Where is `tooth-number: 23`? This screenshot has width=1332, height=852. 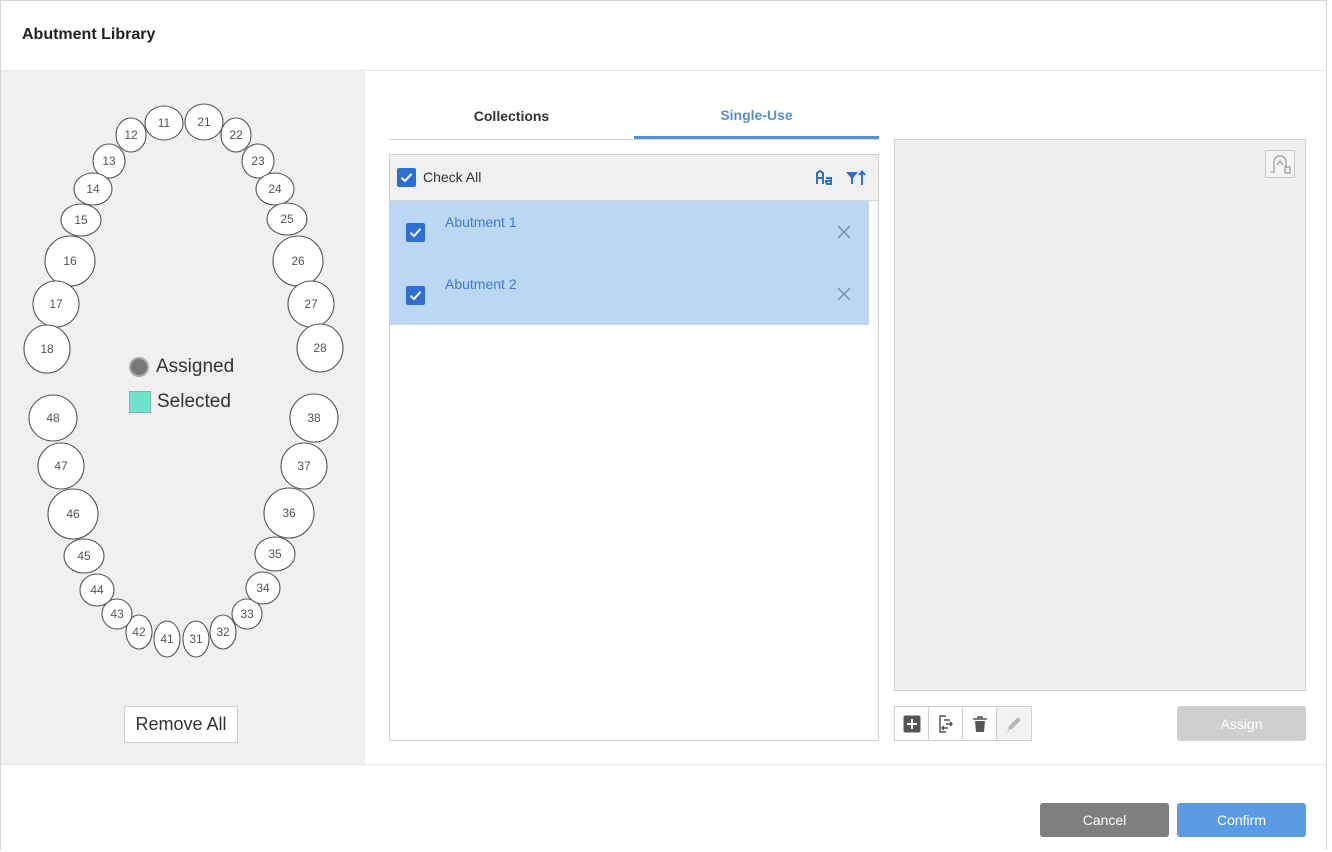
tooth-number: 23 is located at coordinates (258, 161).